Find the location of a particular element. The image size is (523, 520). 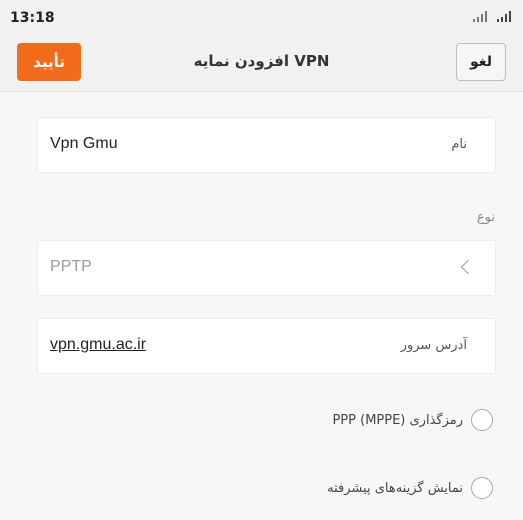

mppe-radio is located at coordinates (482, 420).